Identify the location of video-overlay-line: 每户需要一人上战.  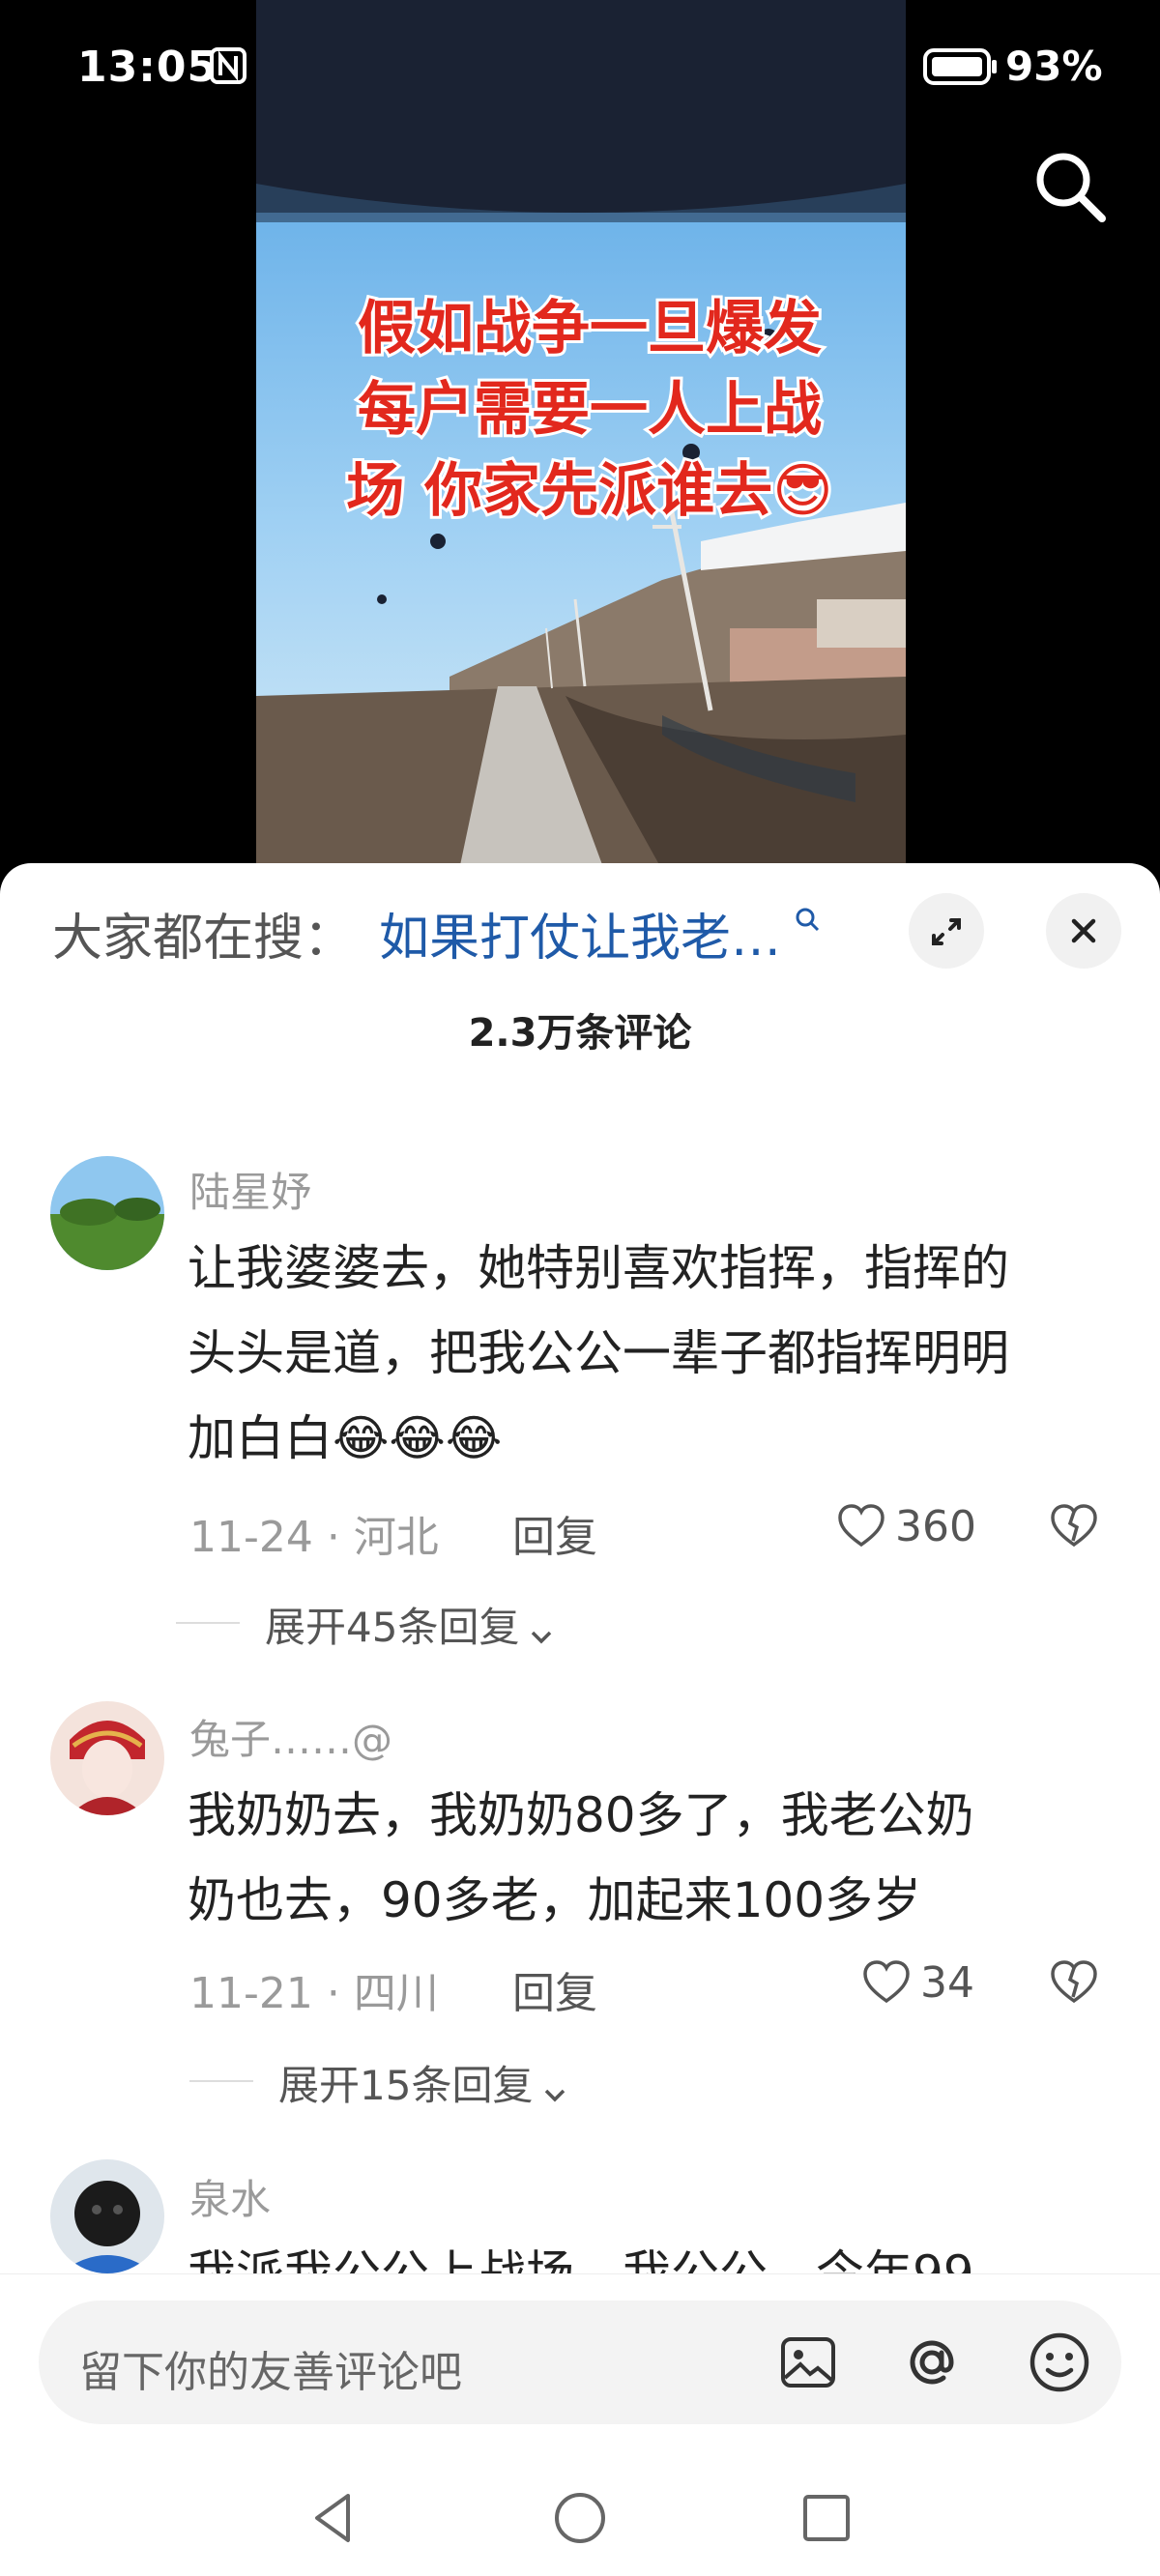
(590, 410).